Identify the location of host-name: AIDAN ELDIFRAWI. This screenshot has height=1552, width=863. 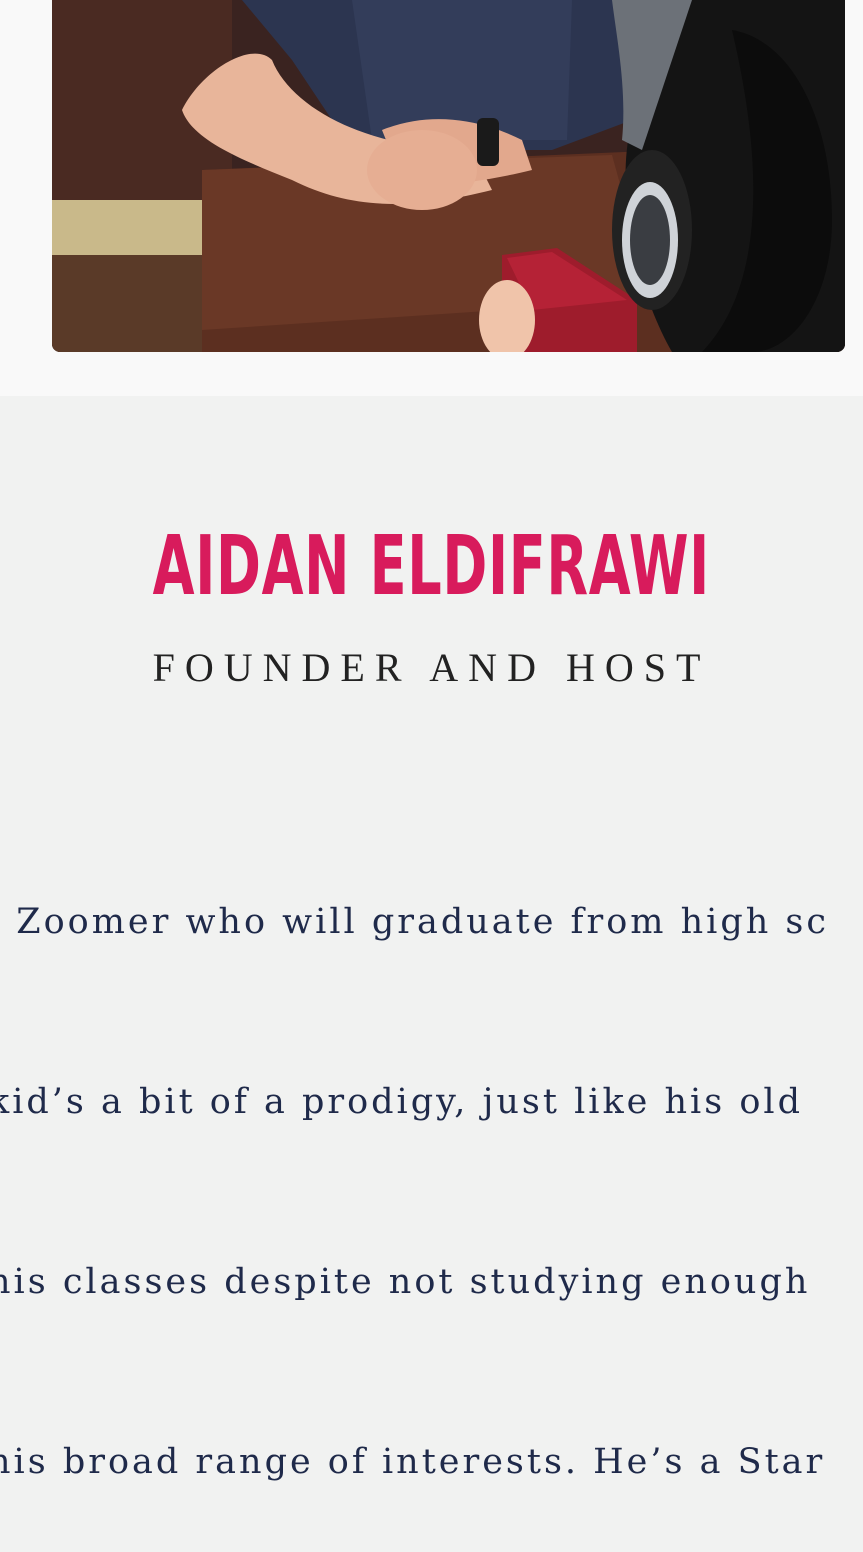
(431, 566).